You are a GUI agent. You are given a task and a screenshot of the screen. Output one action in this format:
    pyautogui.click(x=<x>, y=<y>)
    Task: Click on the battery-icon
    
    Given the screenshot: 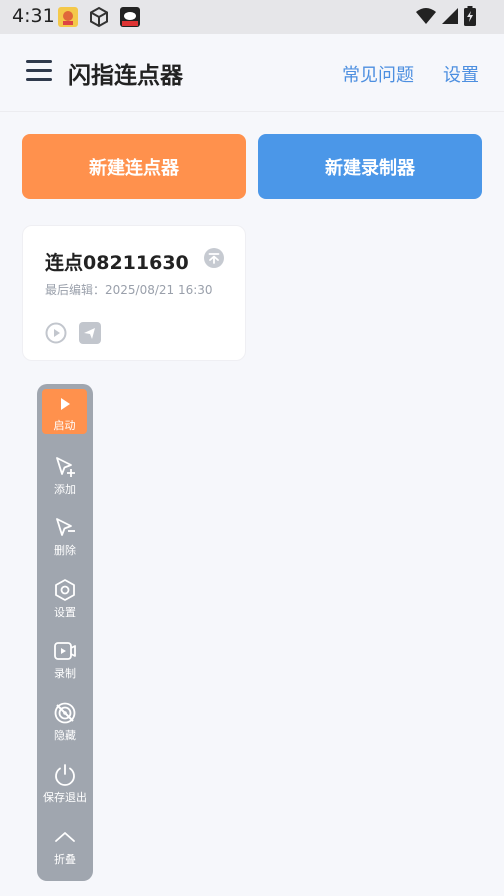 What is the action you would take?
    pyautogui.click(x=470, y=16)
    